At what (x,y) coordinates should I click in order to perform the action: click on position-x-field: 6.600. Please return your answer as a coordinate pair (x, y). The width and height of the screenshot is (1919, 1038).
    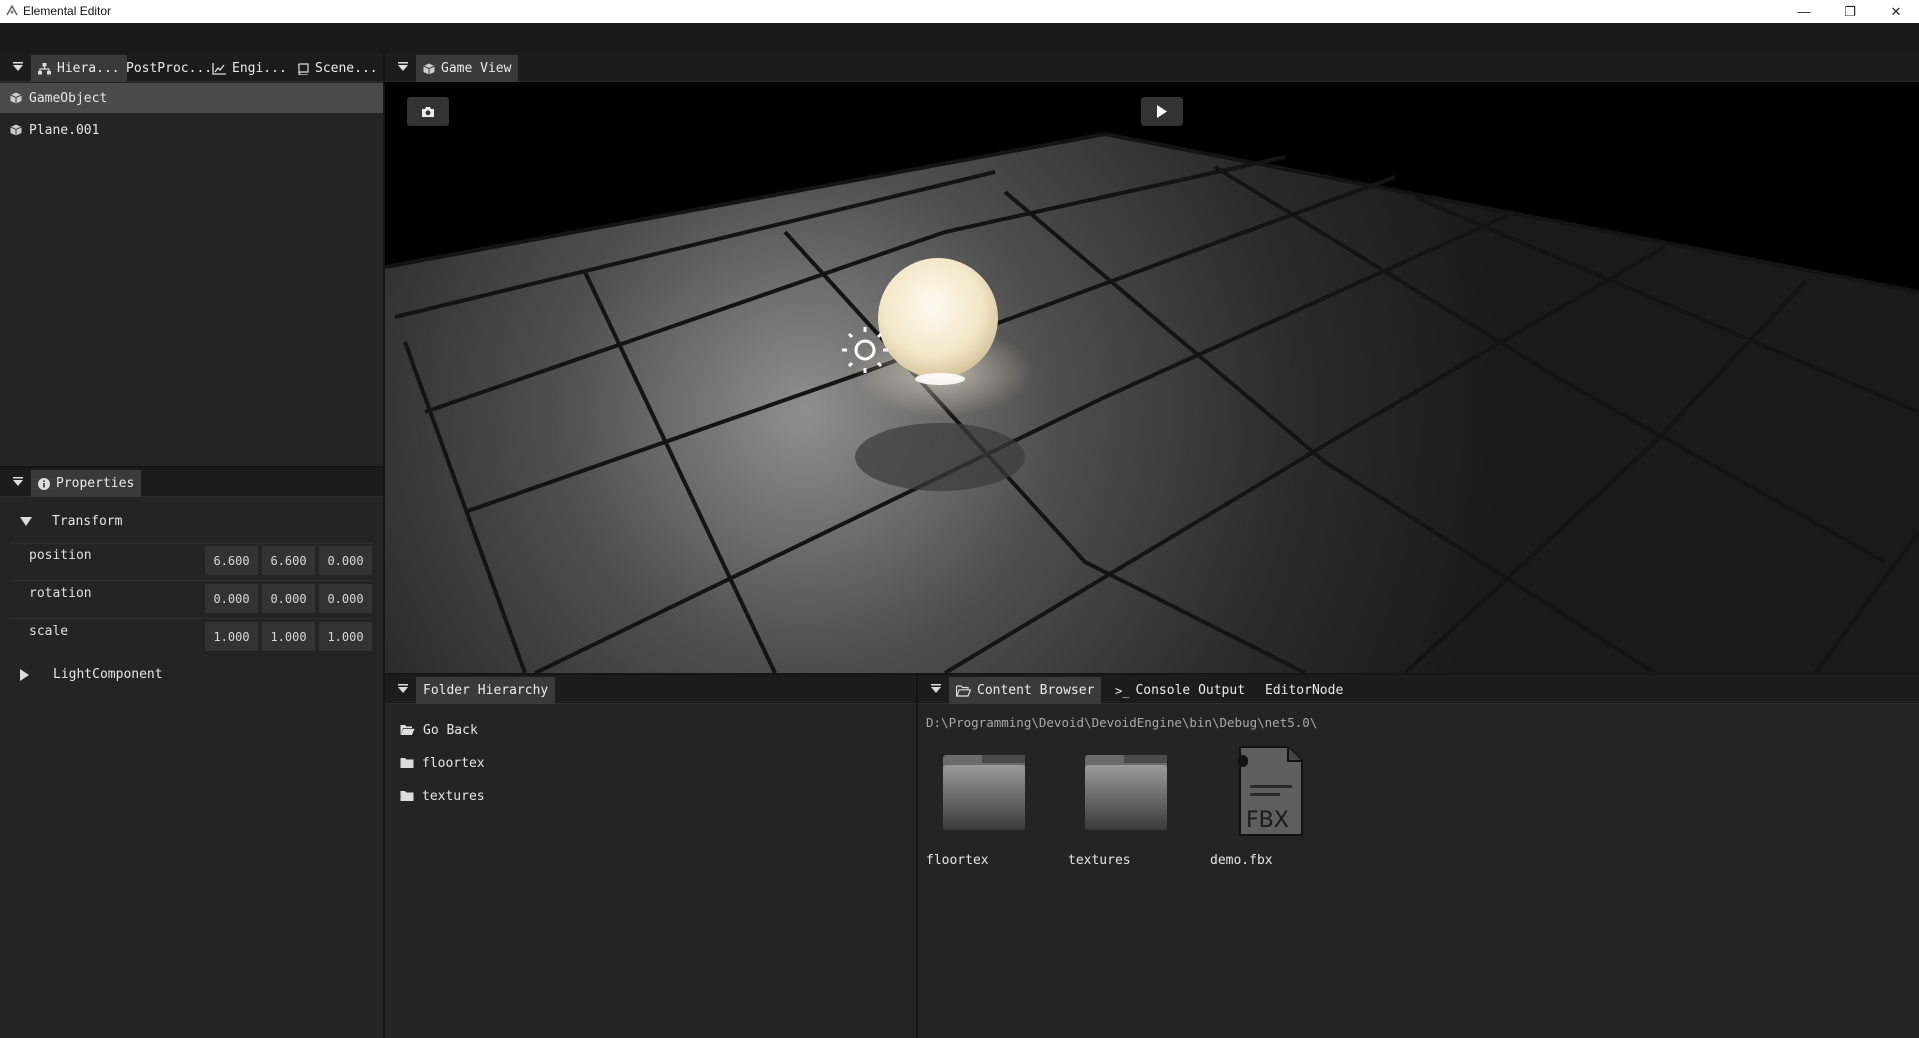
    Looking at the image, I should click on (231, 560).